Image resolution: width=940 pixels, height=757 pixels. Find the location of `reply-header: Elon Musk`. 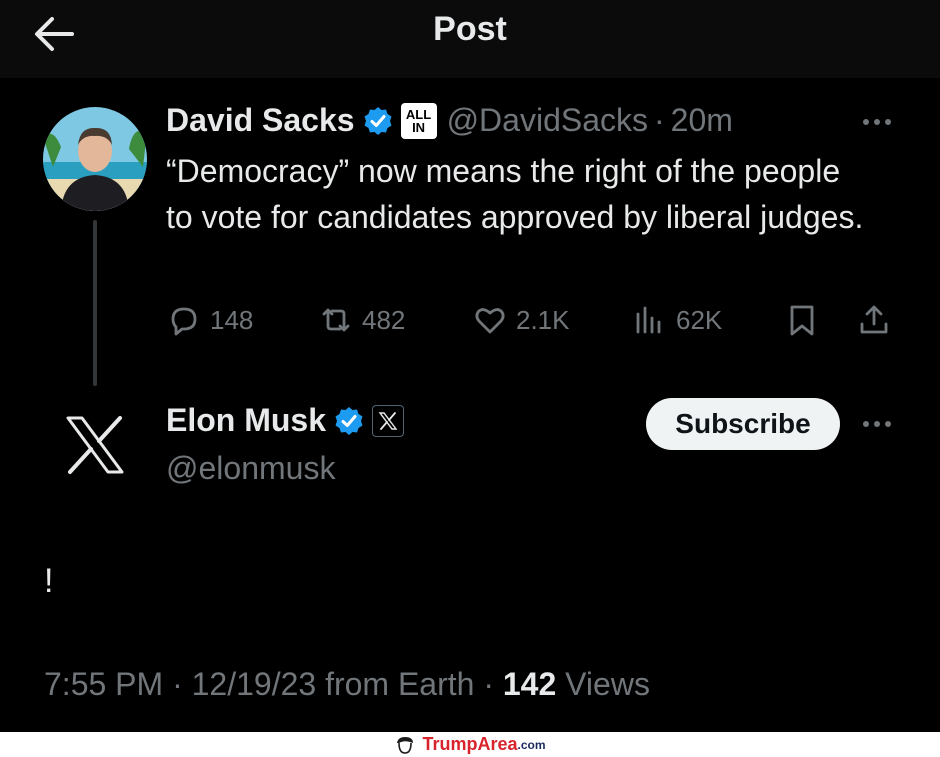

reply-header: Elon Musk is located at coordinates (285, 420).